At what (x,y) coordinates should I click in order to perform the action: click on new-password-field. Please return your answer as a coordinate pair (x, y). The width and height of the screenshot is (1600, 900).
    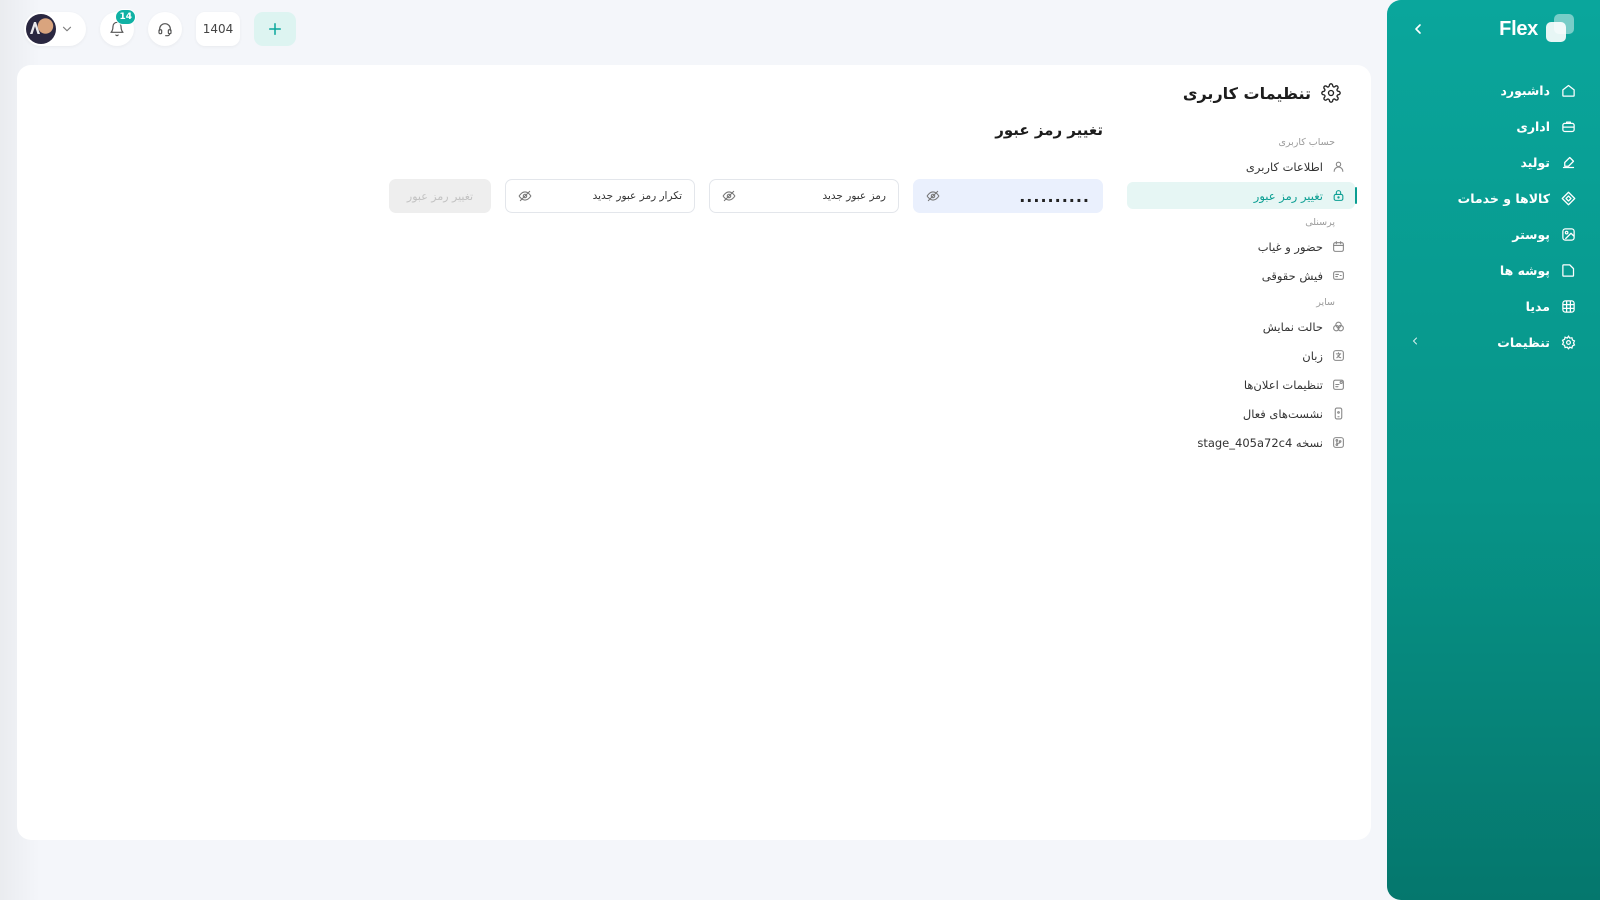
    Looking at the image, I should click on (804, 196).